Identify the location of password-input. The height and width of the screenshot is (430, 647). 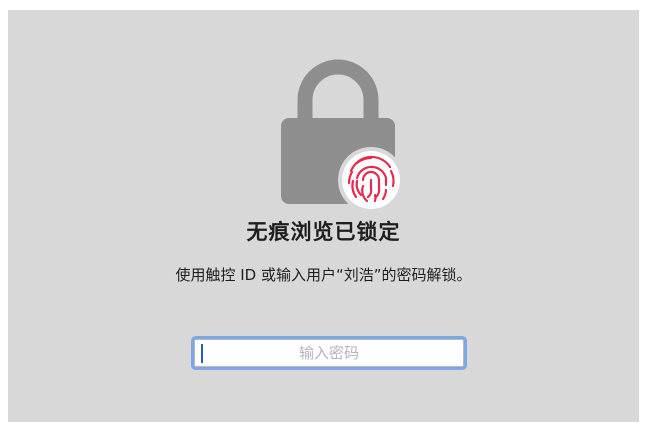
(329, 353).